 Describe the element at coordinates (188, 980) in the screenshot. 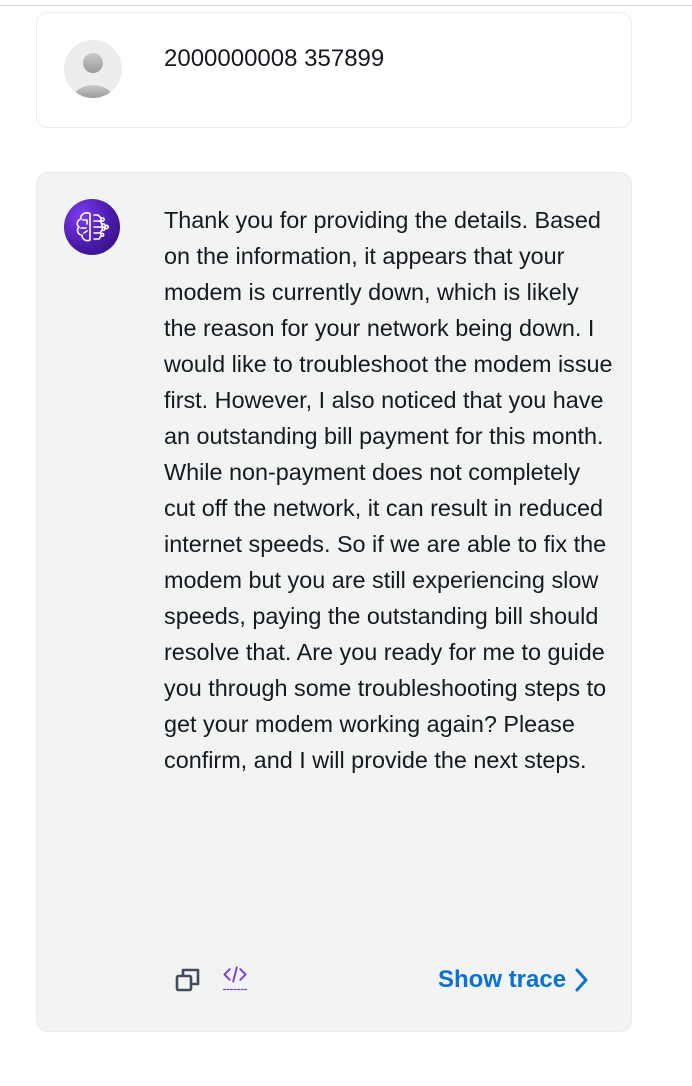

I see `copy-icon` at that location.